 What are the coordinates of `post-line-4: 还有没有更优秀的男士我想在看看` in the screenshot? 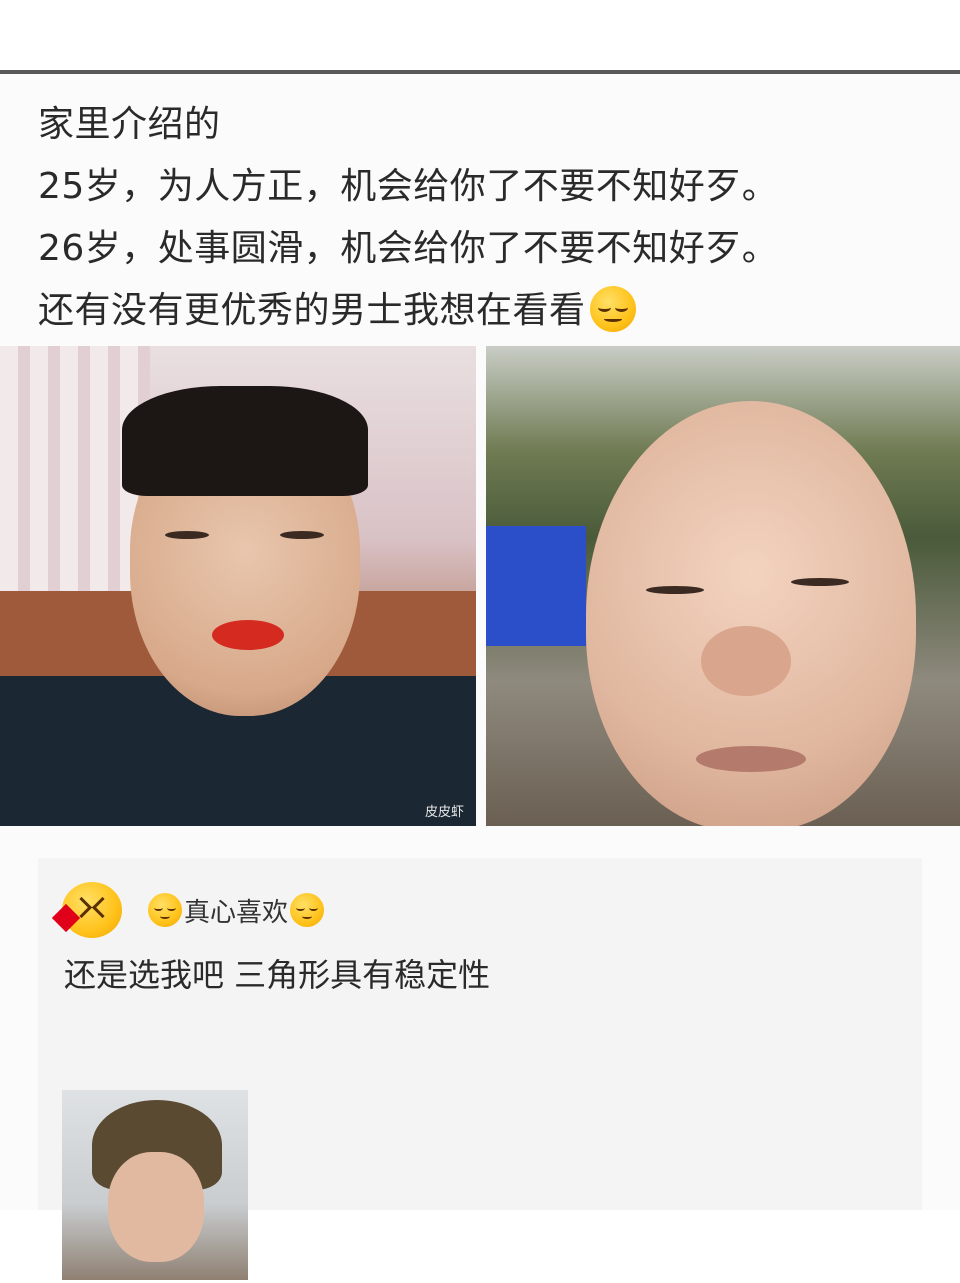 It's located at (488, 311).